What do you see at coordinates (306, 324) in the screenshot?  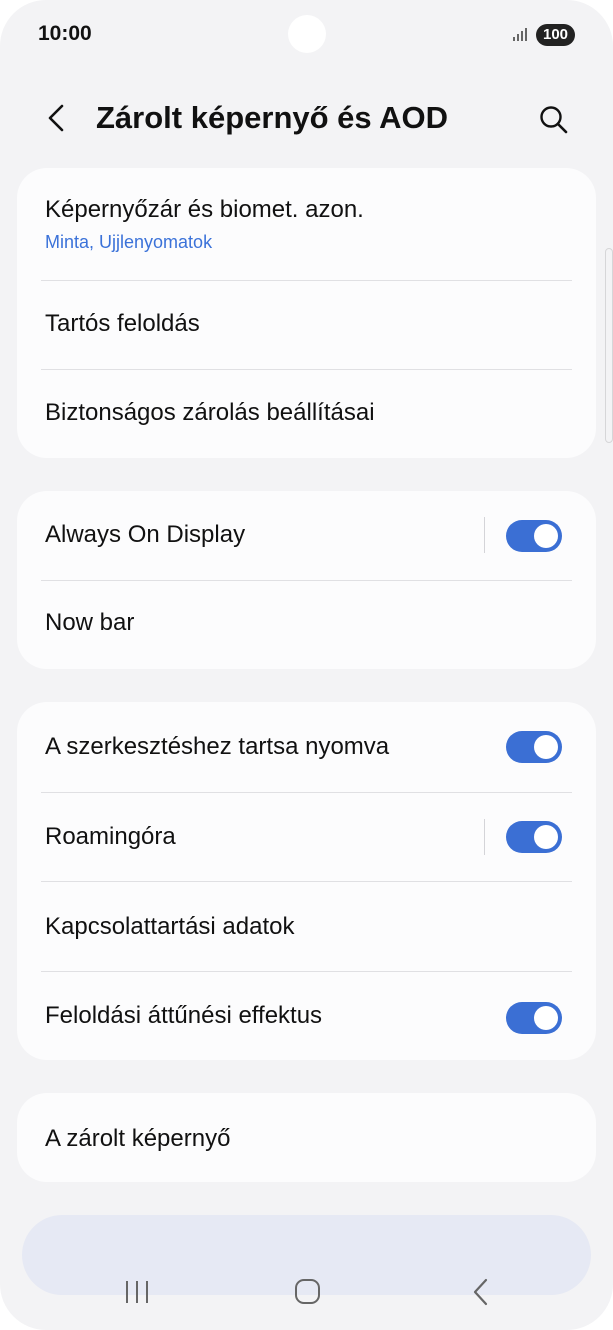 I see `extend-unlock-item: Tartós feloldás` at bounding box center [306, 324].